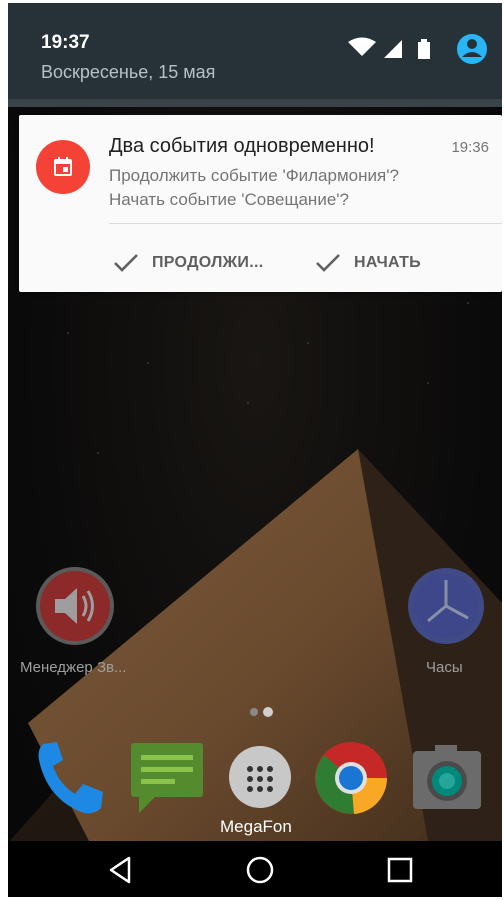 This screenshot has height=900, width=504. What do you see at coordinates (229, 199) in the screenshot?
I see `notification-line-2: Начать событие 'Совещание'?` at bounding box center [229, 199].